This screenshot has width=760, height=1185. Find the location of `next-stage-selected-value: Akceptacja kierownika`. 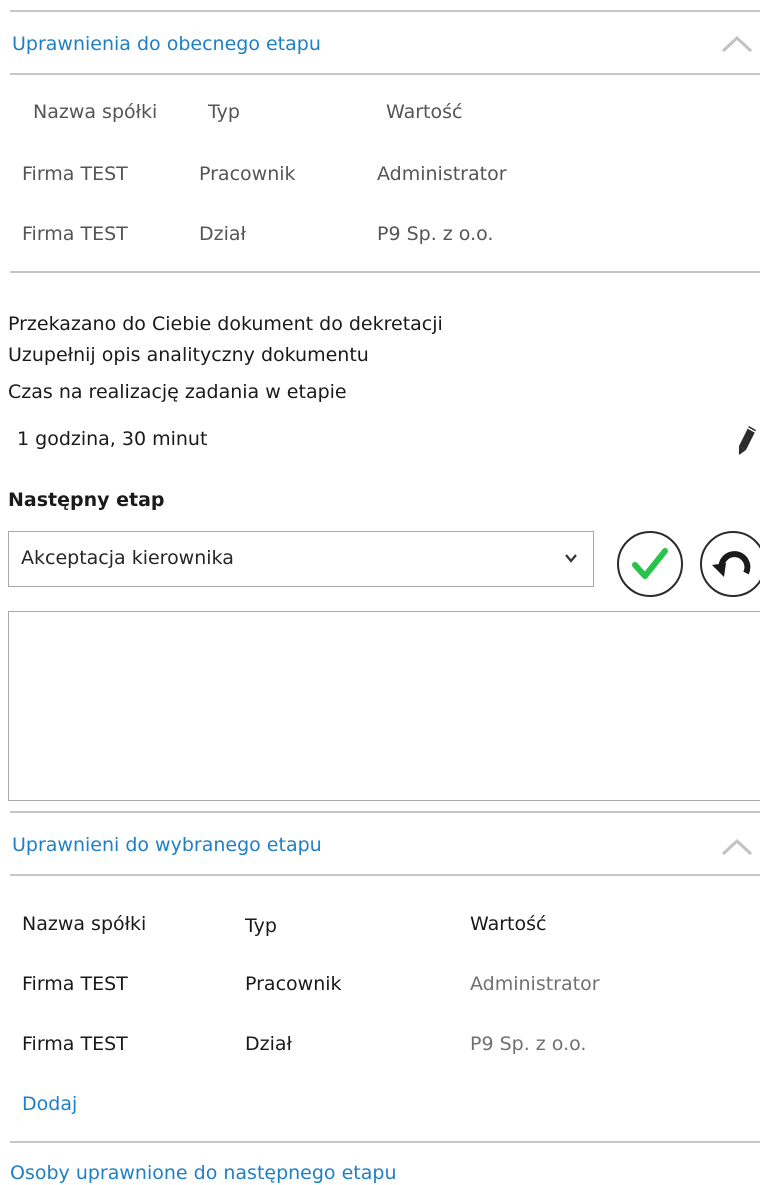

next-stage-selected-value: Akceptacja kierownika is located at coordinates (127, 558).